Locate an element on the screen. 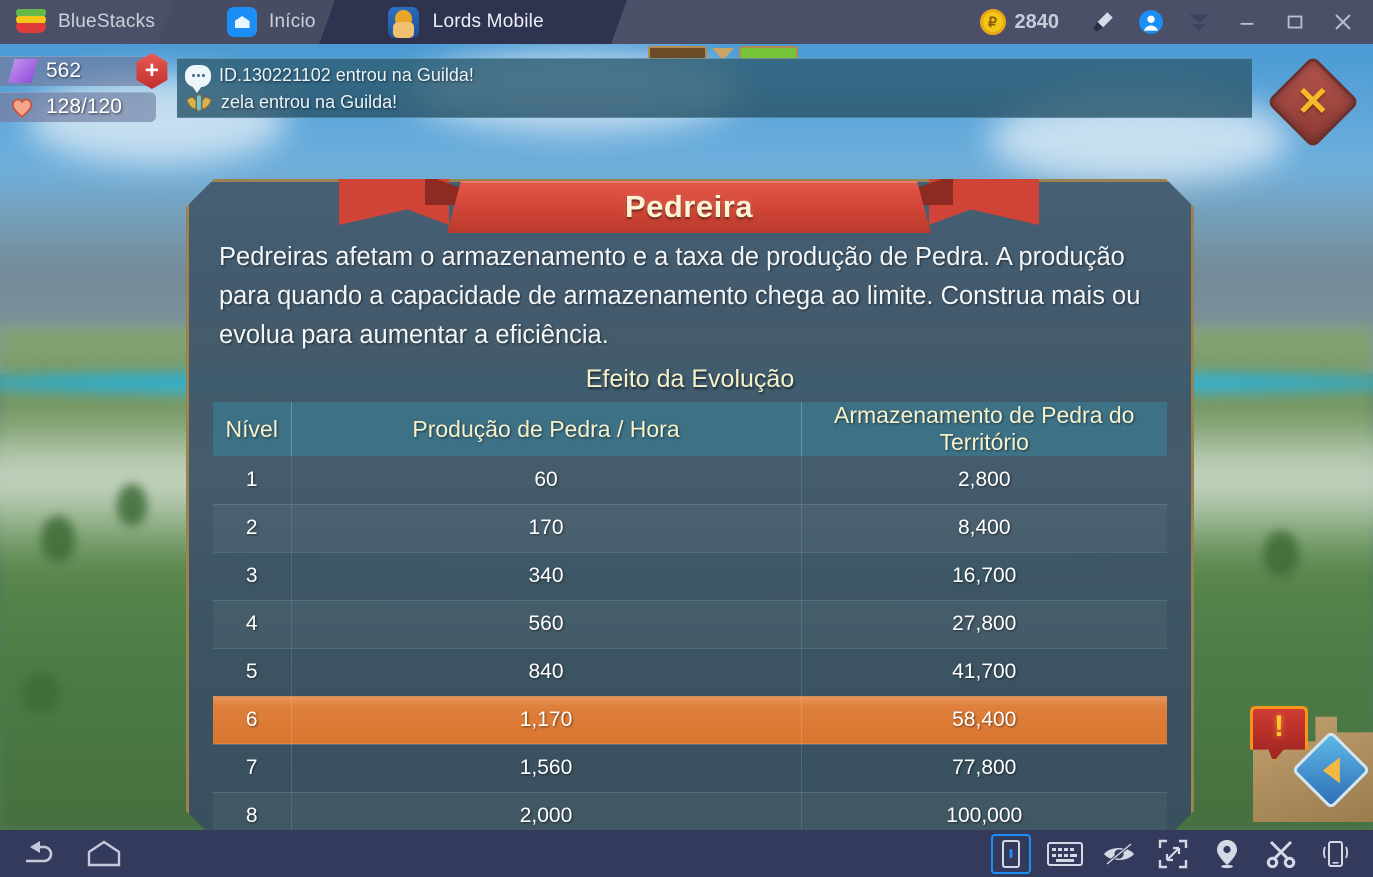  points-indicator: ₽ 2840 is located at coordinates (1019, 22).